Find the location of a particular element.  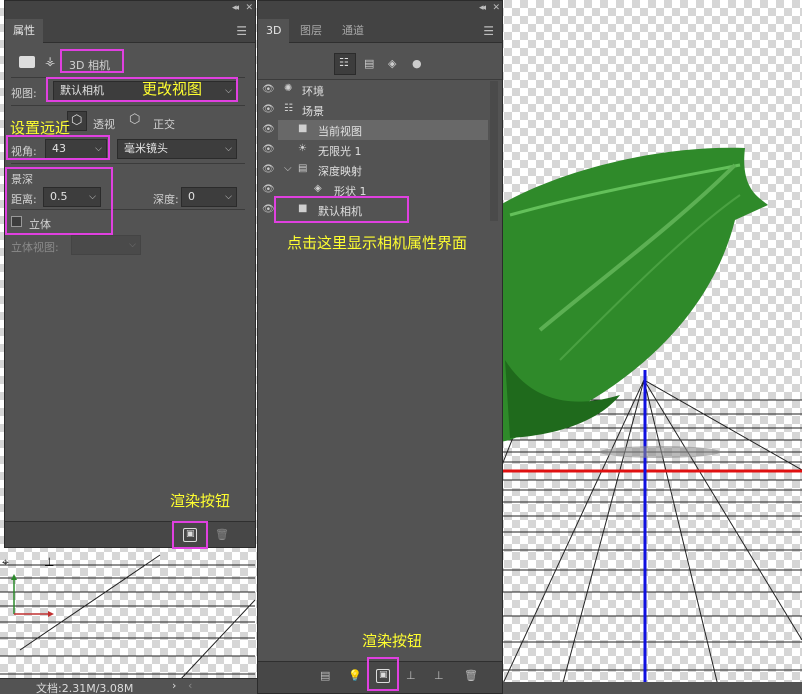

highlight-dof is located at coordinates (59, 201).